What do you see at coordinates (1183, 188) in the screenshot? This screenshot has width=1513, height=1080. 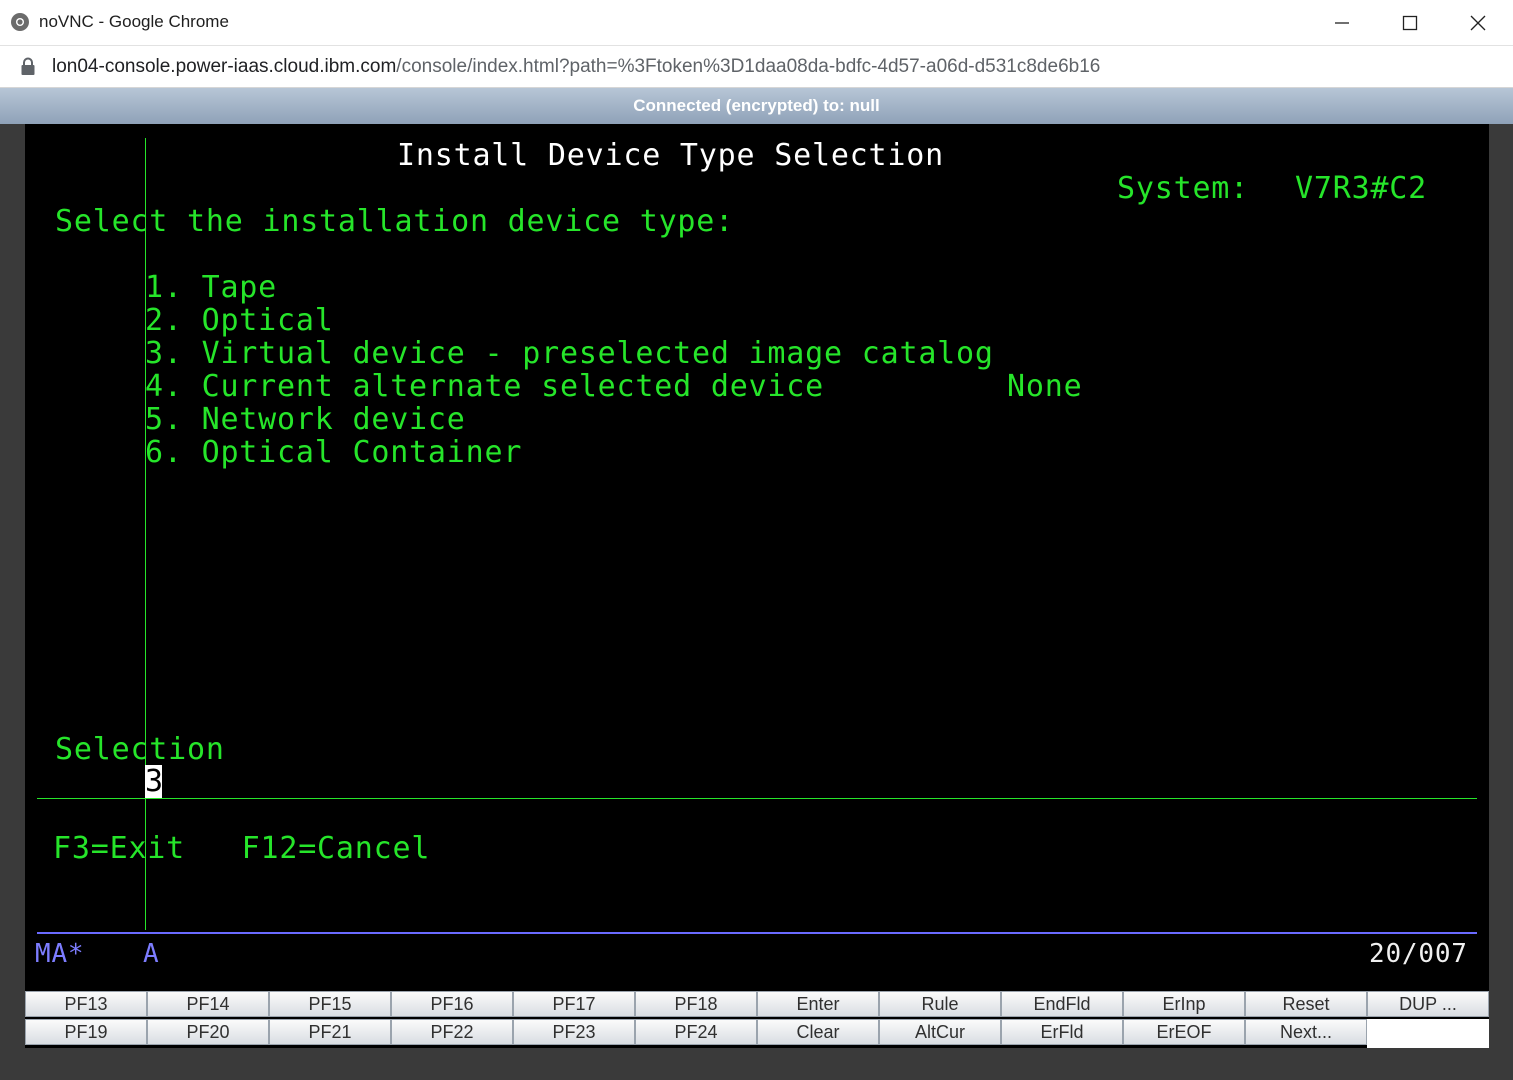 I see `system-label: System:` at bounding box center [1183, 188].